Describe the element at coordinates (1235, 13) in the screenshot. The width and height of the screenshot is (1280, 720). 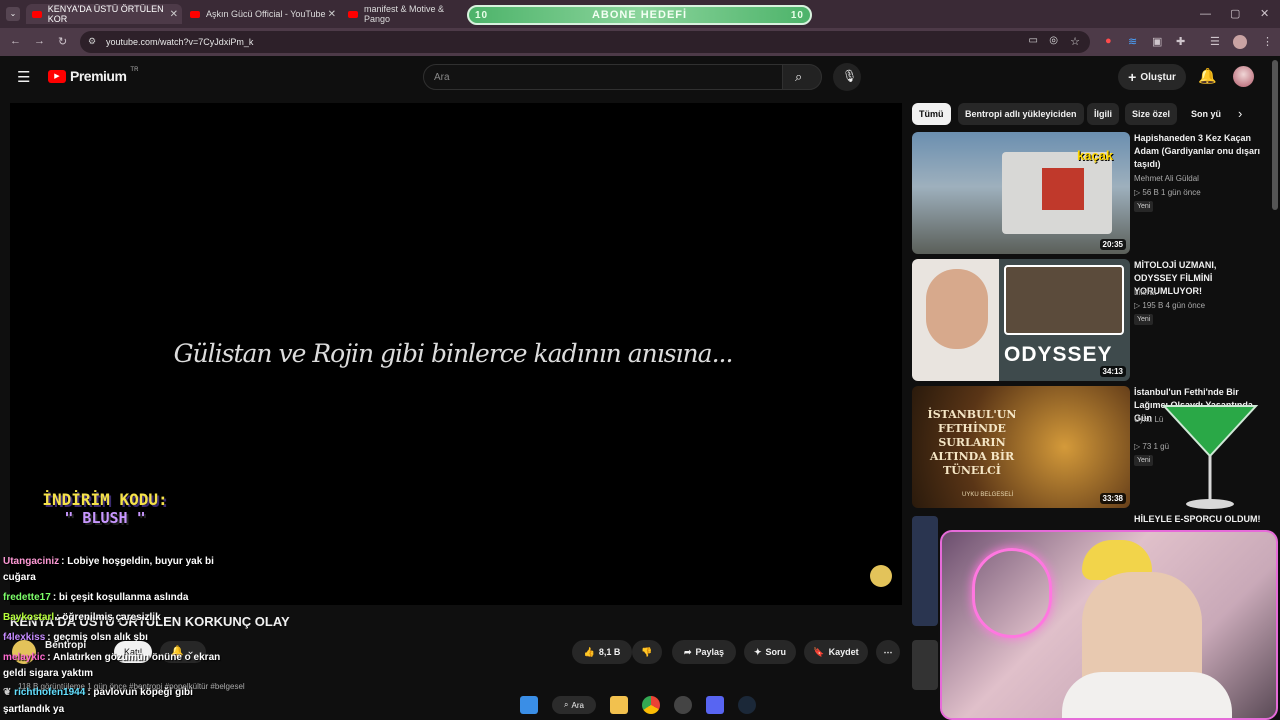
I see `maximize-icon: ▢` at that location.